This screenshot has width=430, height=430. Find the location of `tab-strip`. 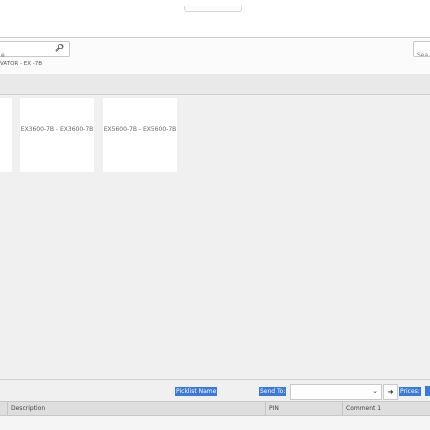

tab-strip is located at coordinates (215, 84).